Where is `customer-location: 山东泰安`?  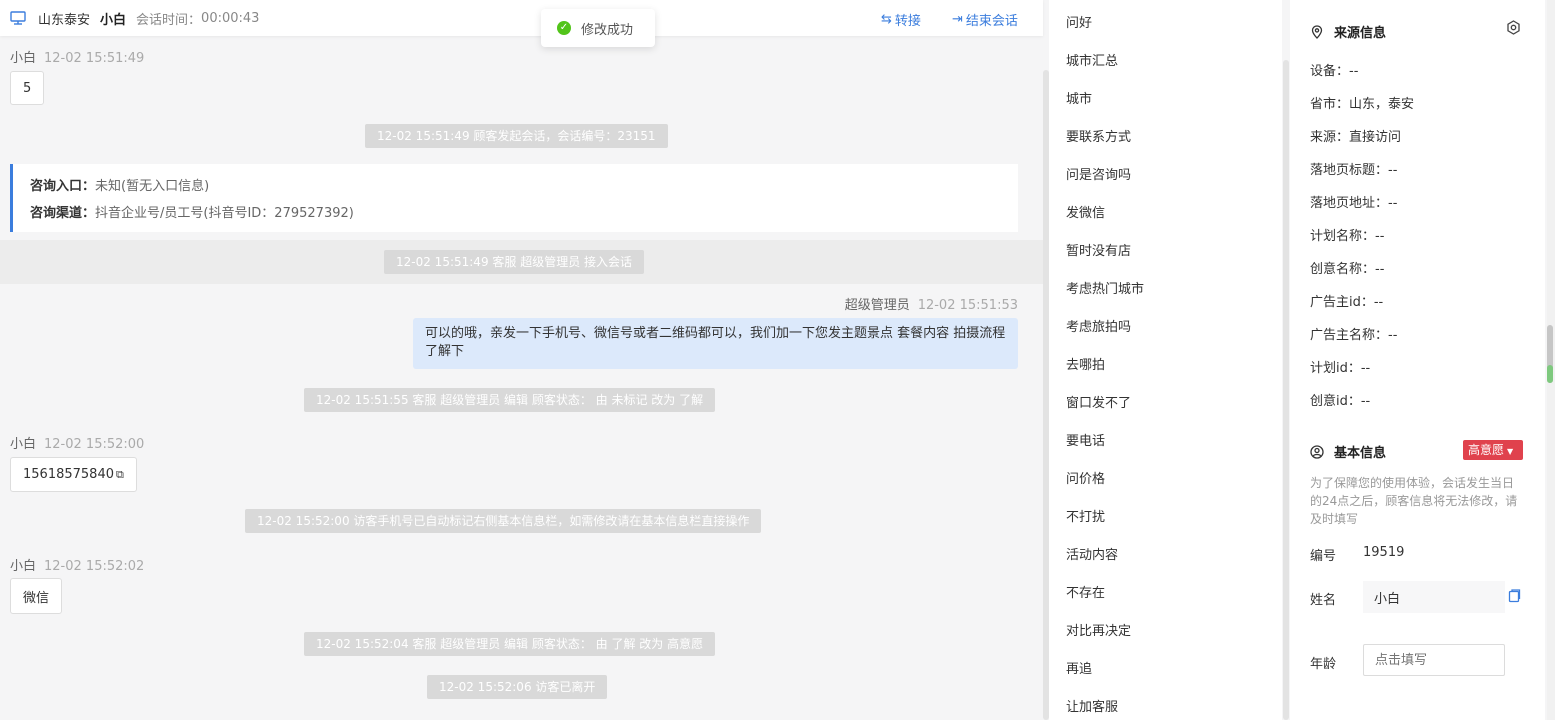 customer-location: 山东泰安 is located at coordinates (64, 20).